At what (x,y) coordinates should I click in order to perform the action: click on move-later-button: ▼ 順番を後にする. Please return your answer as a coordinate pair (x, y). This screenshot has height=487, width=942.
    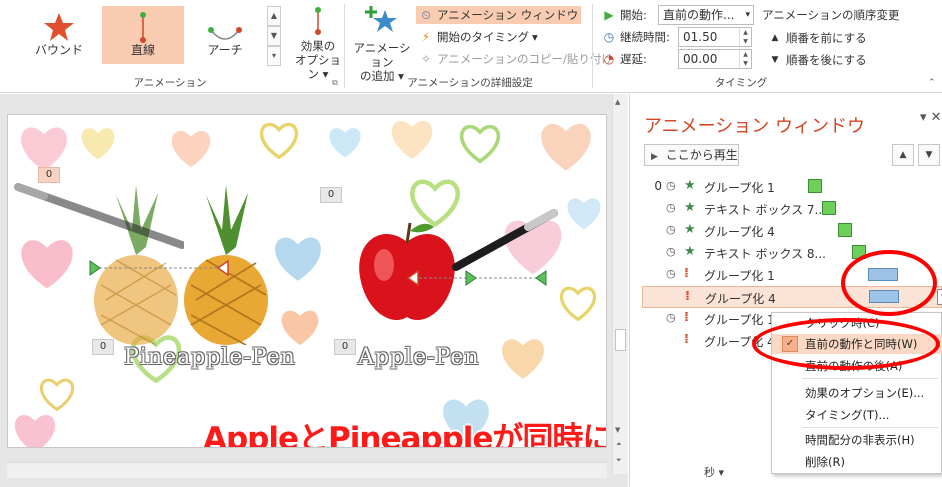
    Looking at the image, I should click on (817, 60).